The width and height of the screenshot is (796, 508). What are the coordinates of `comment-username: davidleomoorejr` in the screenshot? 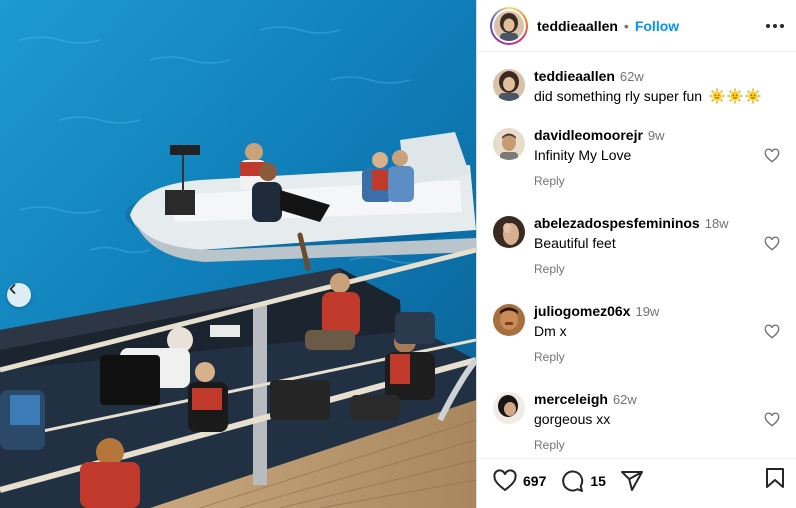 It's located at (588, 135).